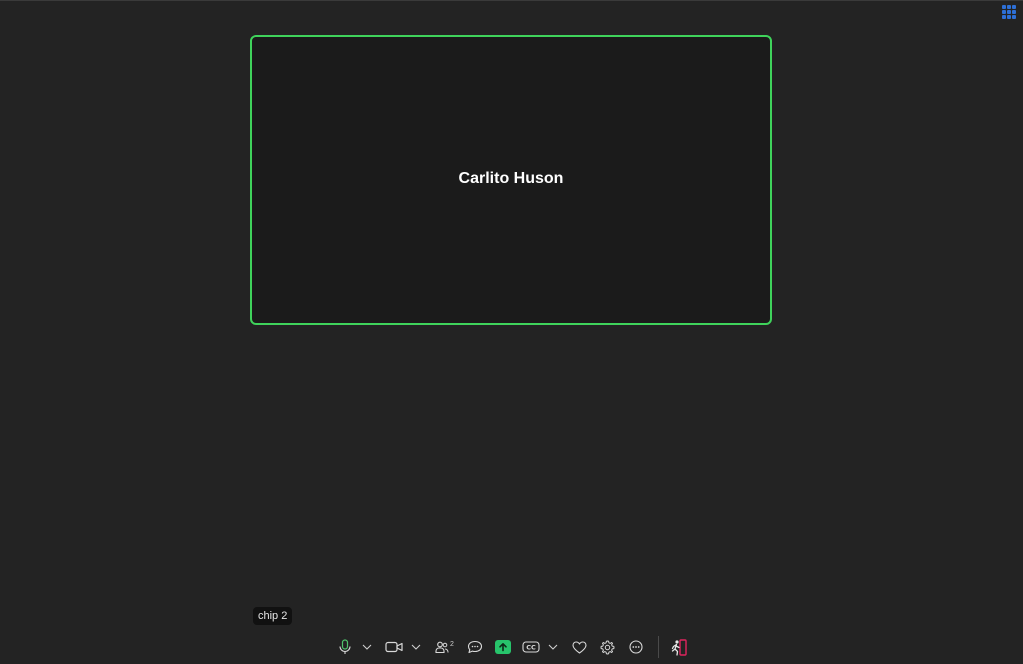  I want to click on share-screen-button, so click(503, 647).